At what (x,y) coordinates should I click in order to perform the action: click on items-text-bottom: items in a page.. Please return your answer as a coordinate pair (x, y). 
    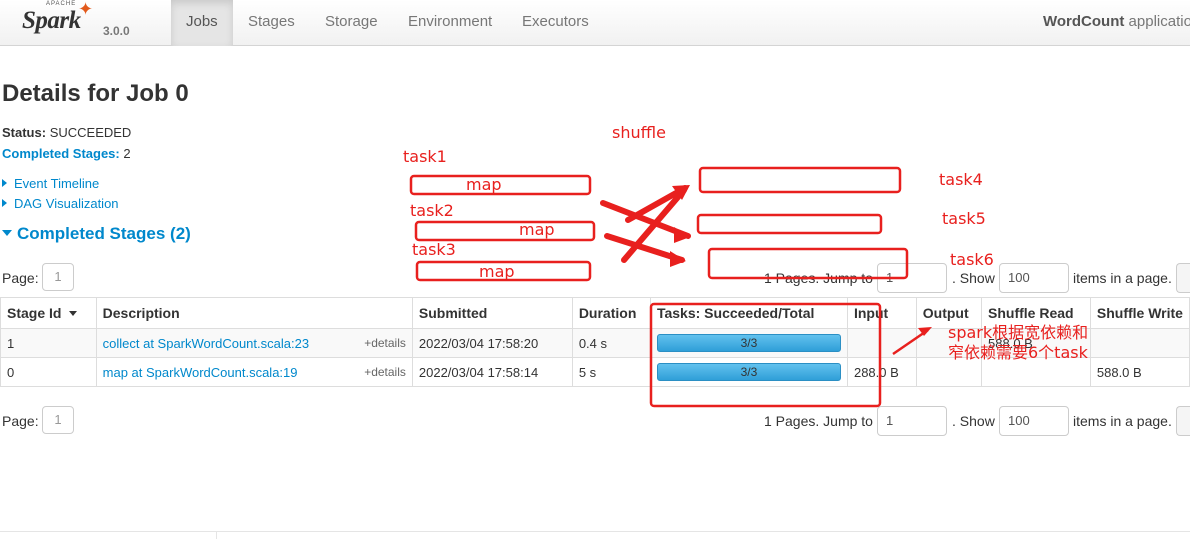
    Looking at the image, I should click on (1122, 421).